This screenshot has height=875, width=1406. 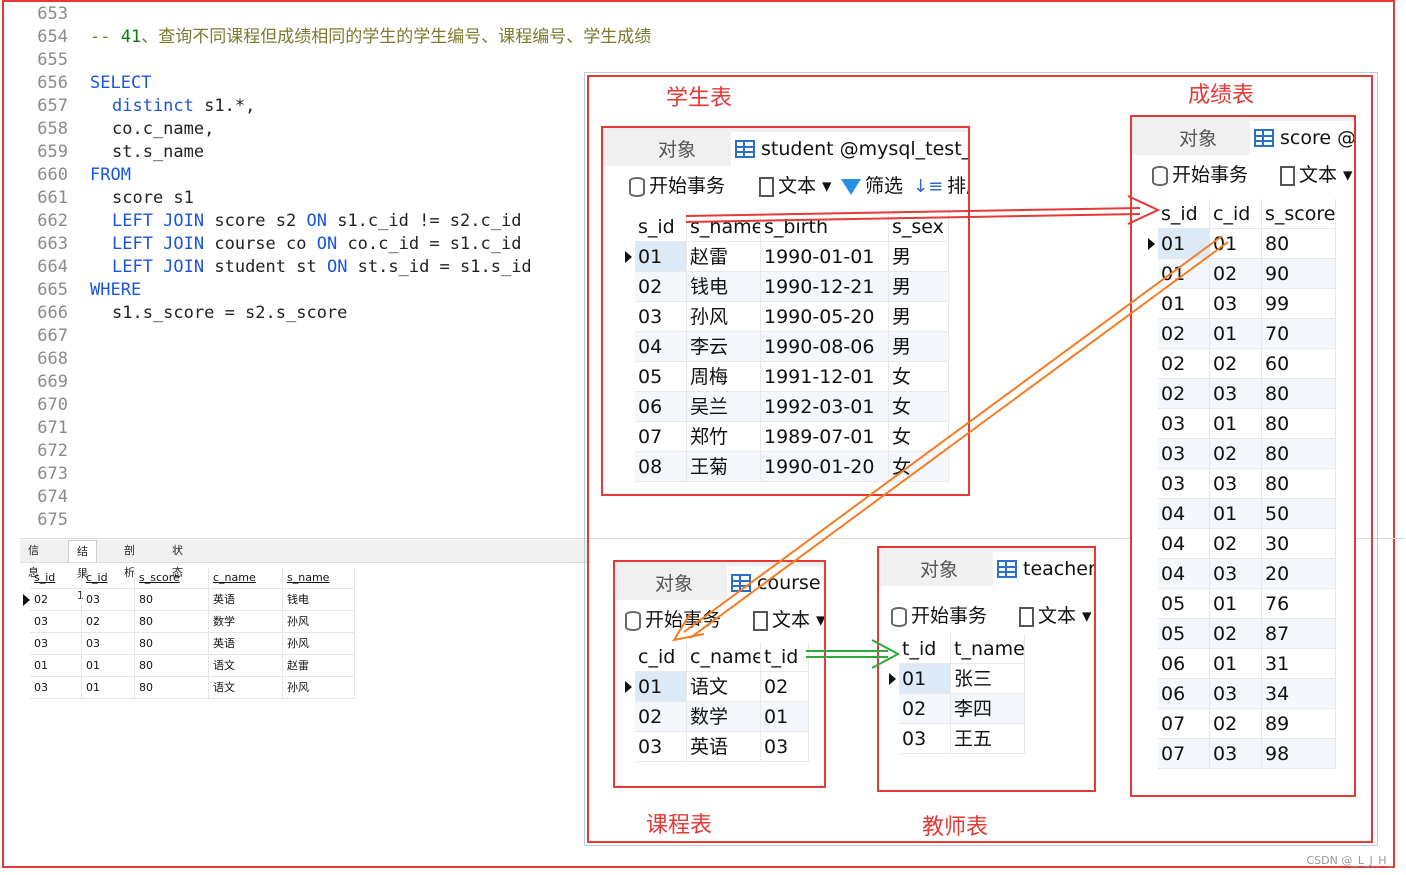 What do you see at coordinates (1349, 860) in the screenshot?
I see `watermark: CSDN @_L_J_H_` at bounding box center [1349, 860].